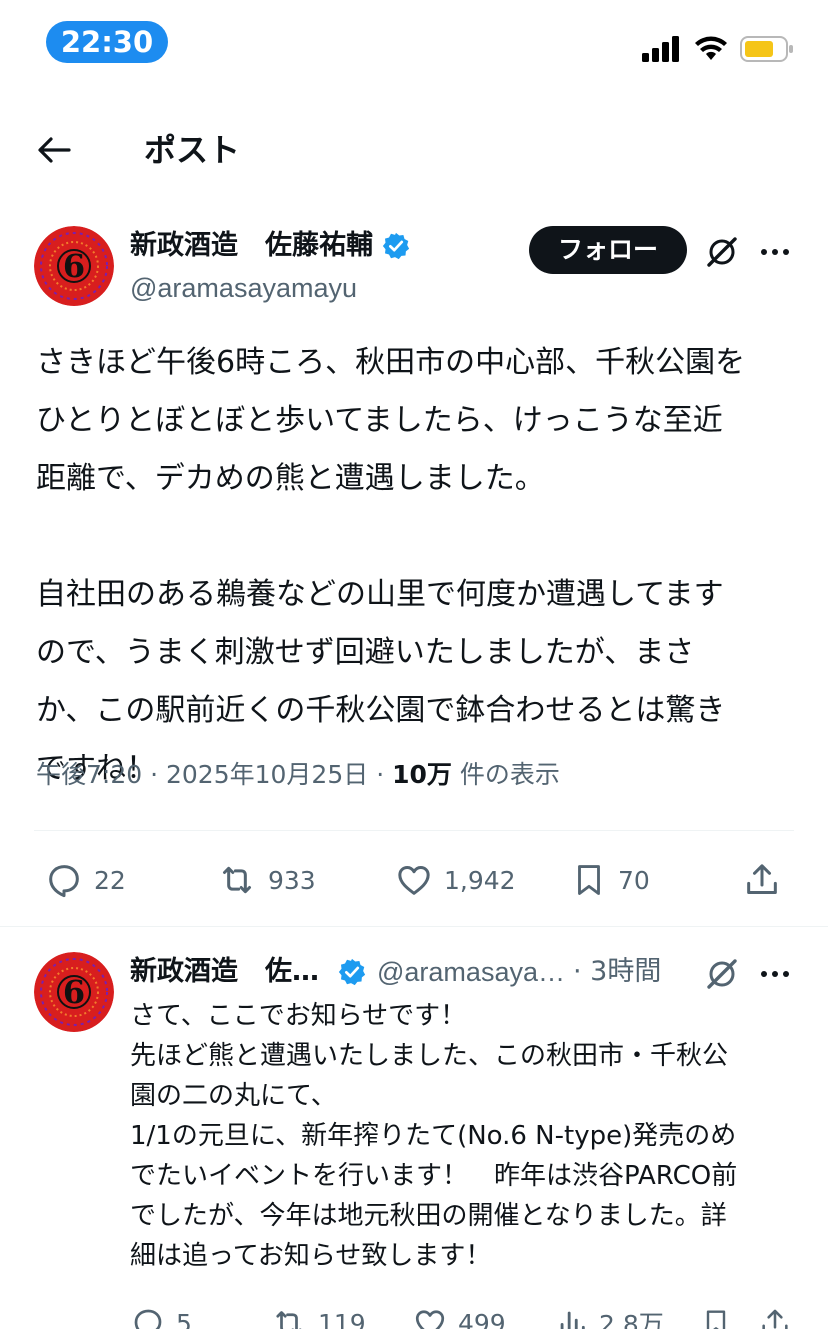  I want to click on like-count: 499, so click(482, 1318).